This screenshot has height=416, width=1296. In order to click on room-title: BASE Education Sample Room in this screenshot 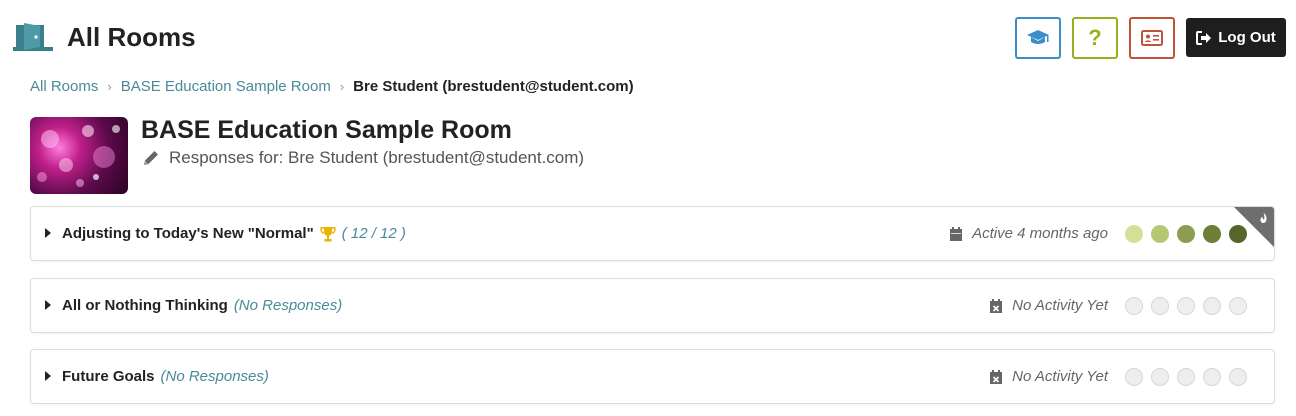, I will do `click(326, 130)`.